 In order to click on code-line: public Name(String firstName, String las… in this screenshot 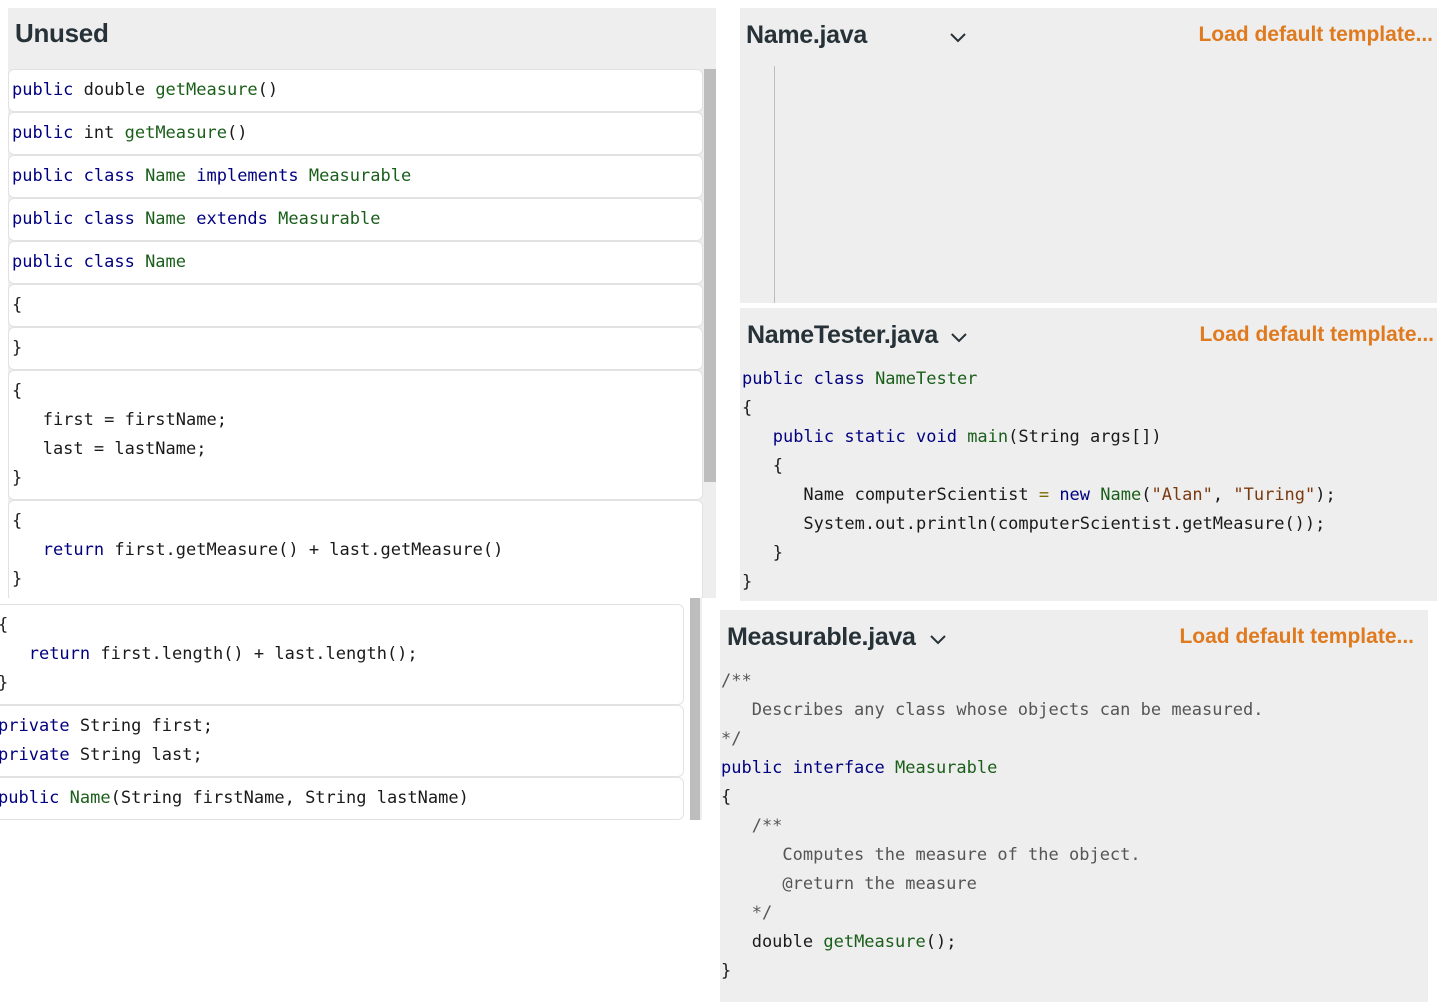, I will do `click(340, 798)`.